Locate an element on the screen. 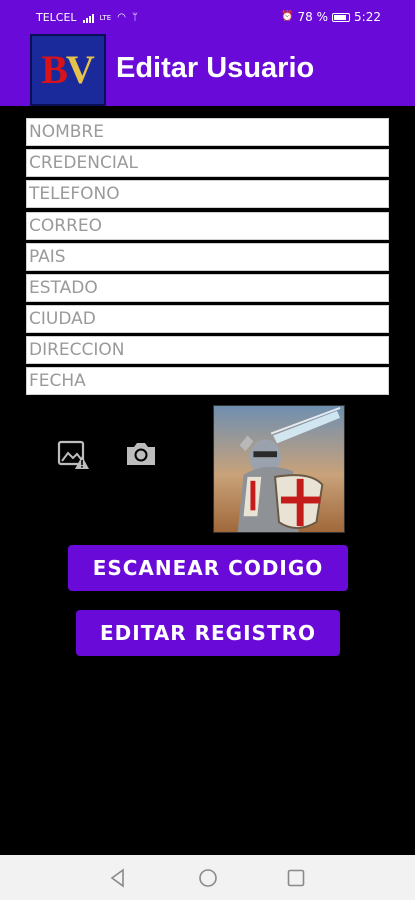 This screenshot has width=415, height=900. battery-percent: 78 % is located at coordinates (313, 17).